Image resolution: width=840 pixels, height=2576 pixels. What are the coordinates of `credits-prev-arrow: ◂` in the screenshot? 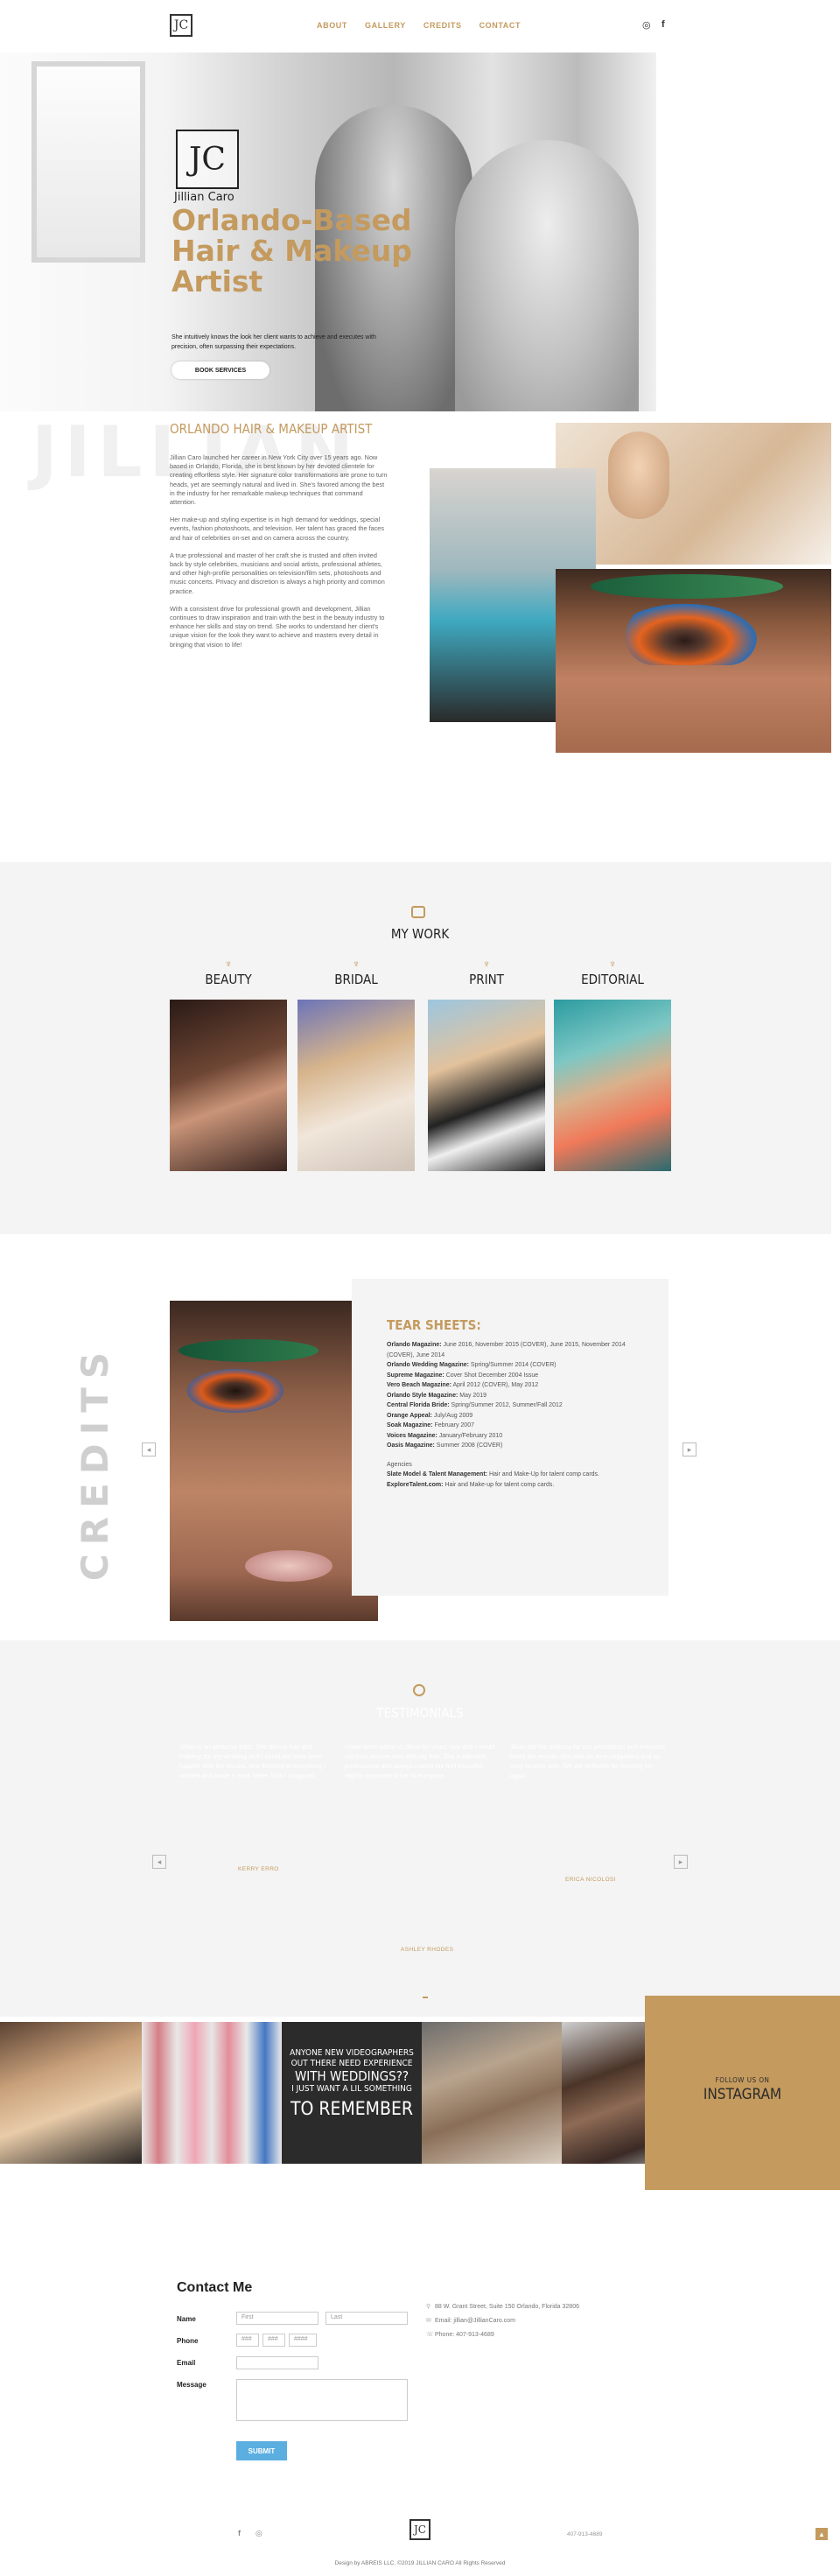 It's located at (149, 1449).